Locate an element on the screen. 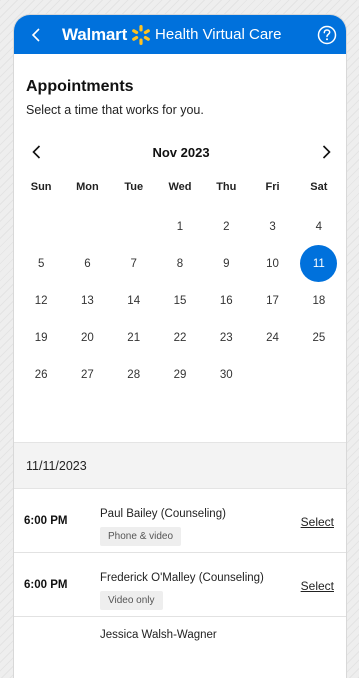  calendar-day: 28 is located at coordinates (134, 374).